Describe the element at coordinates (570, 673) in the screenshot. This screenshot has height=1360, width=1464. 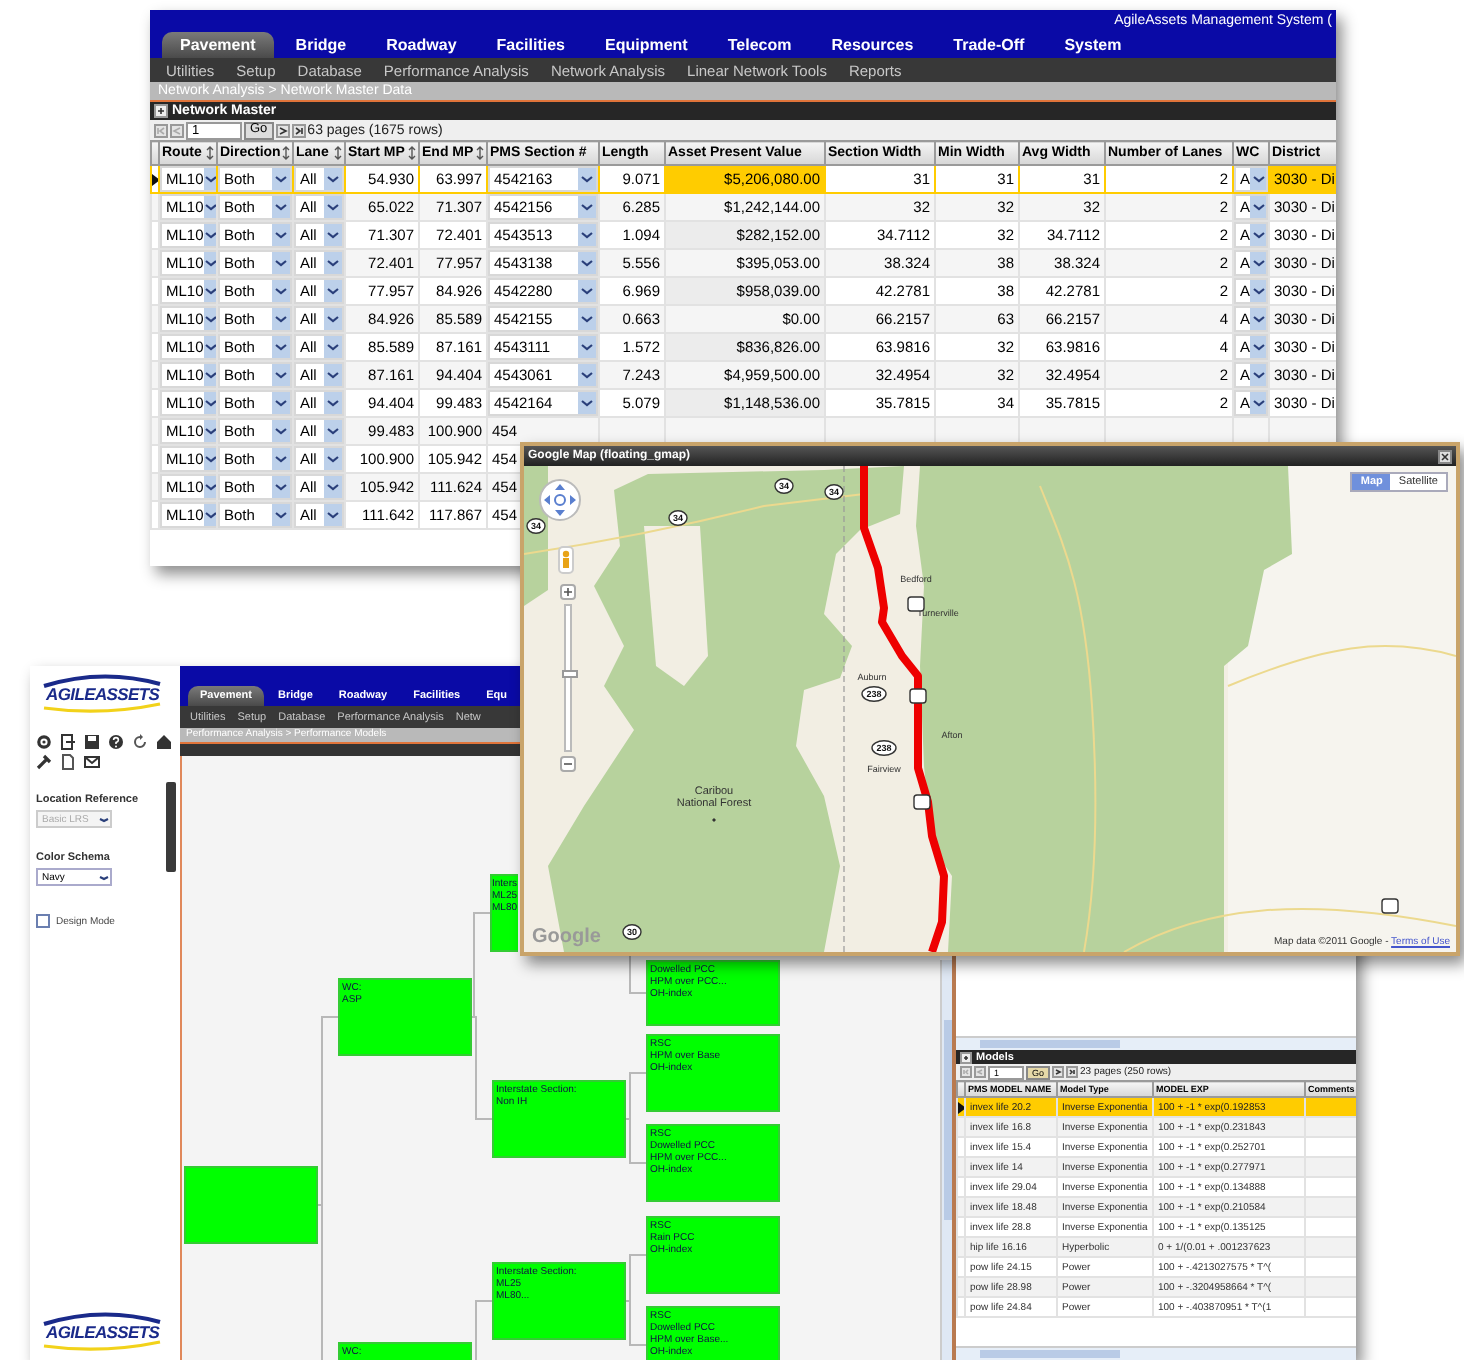
I see `slider-thumb` at that location.